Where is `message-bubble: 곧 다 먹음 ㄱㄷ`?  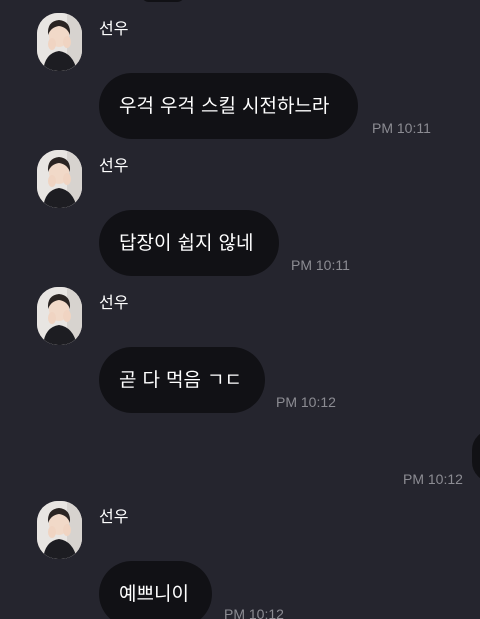
message-bubble: 곧 다 먹음 ㄱㄷ is located at coordinates (182, 380).